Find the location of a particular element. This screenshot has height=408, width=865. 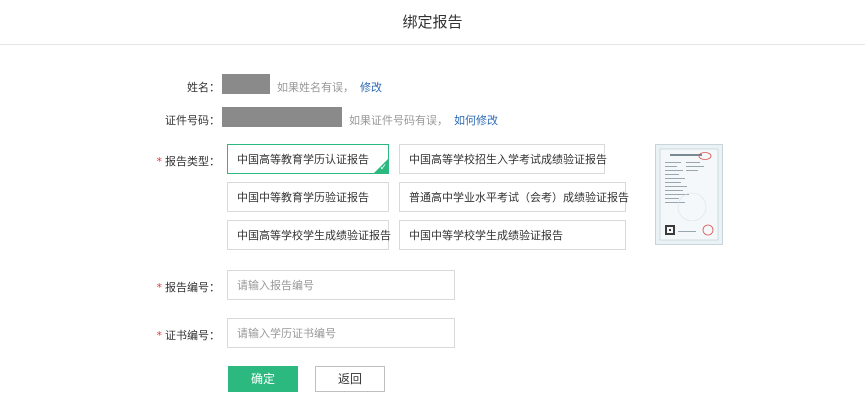

name-label: 姓名： is located at coordinates (203, 87).